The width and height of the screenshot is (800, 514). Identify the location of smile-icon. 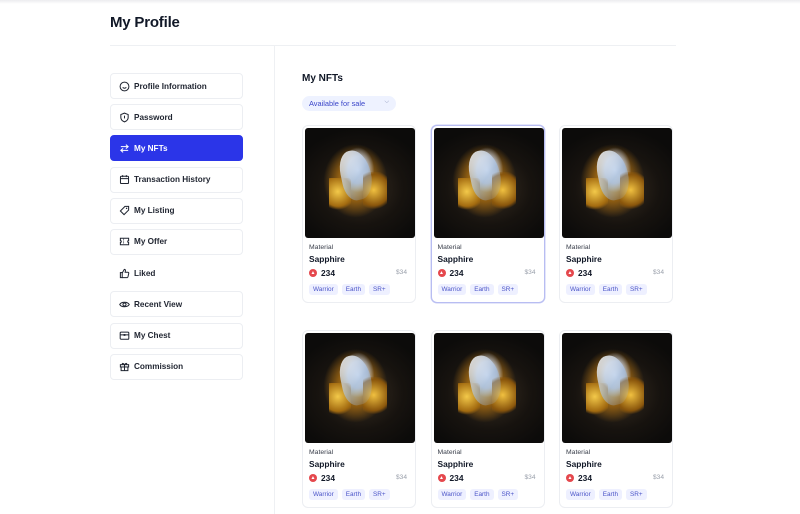
(124, 86).